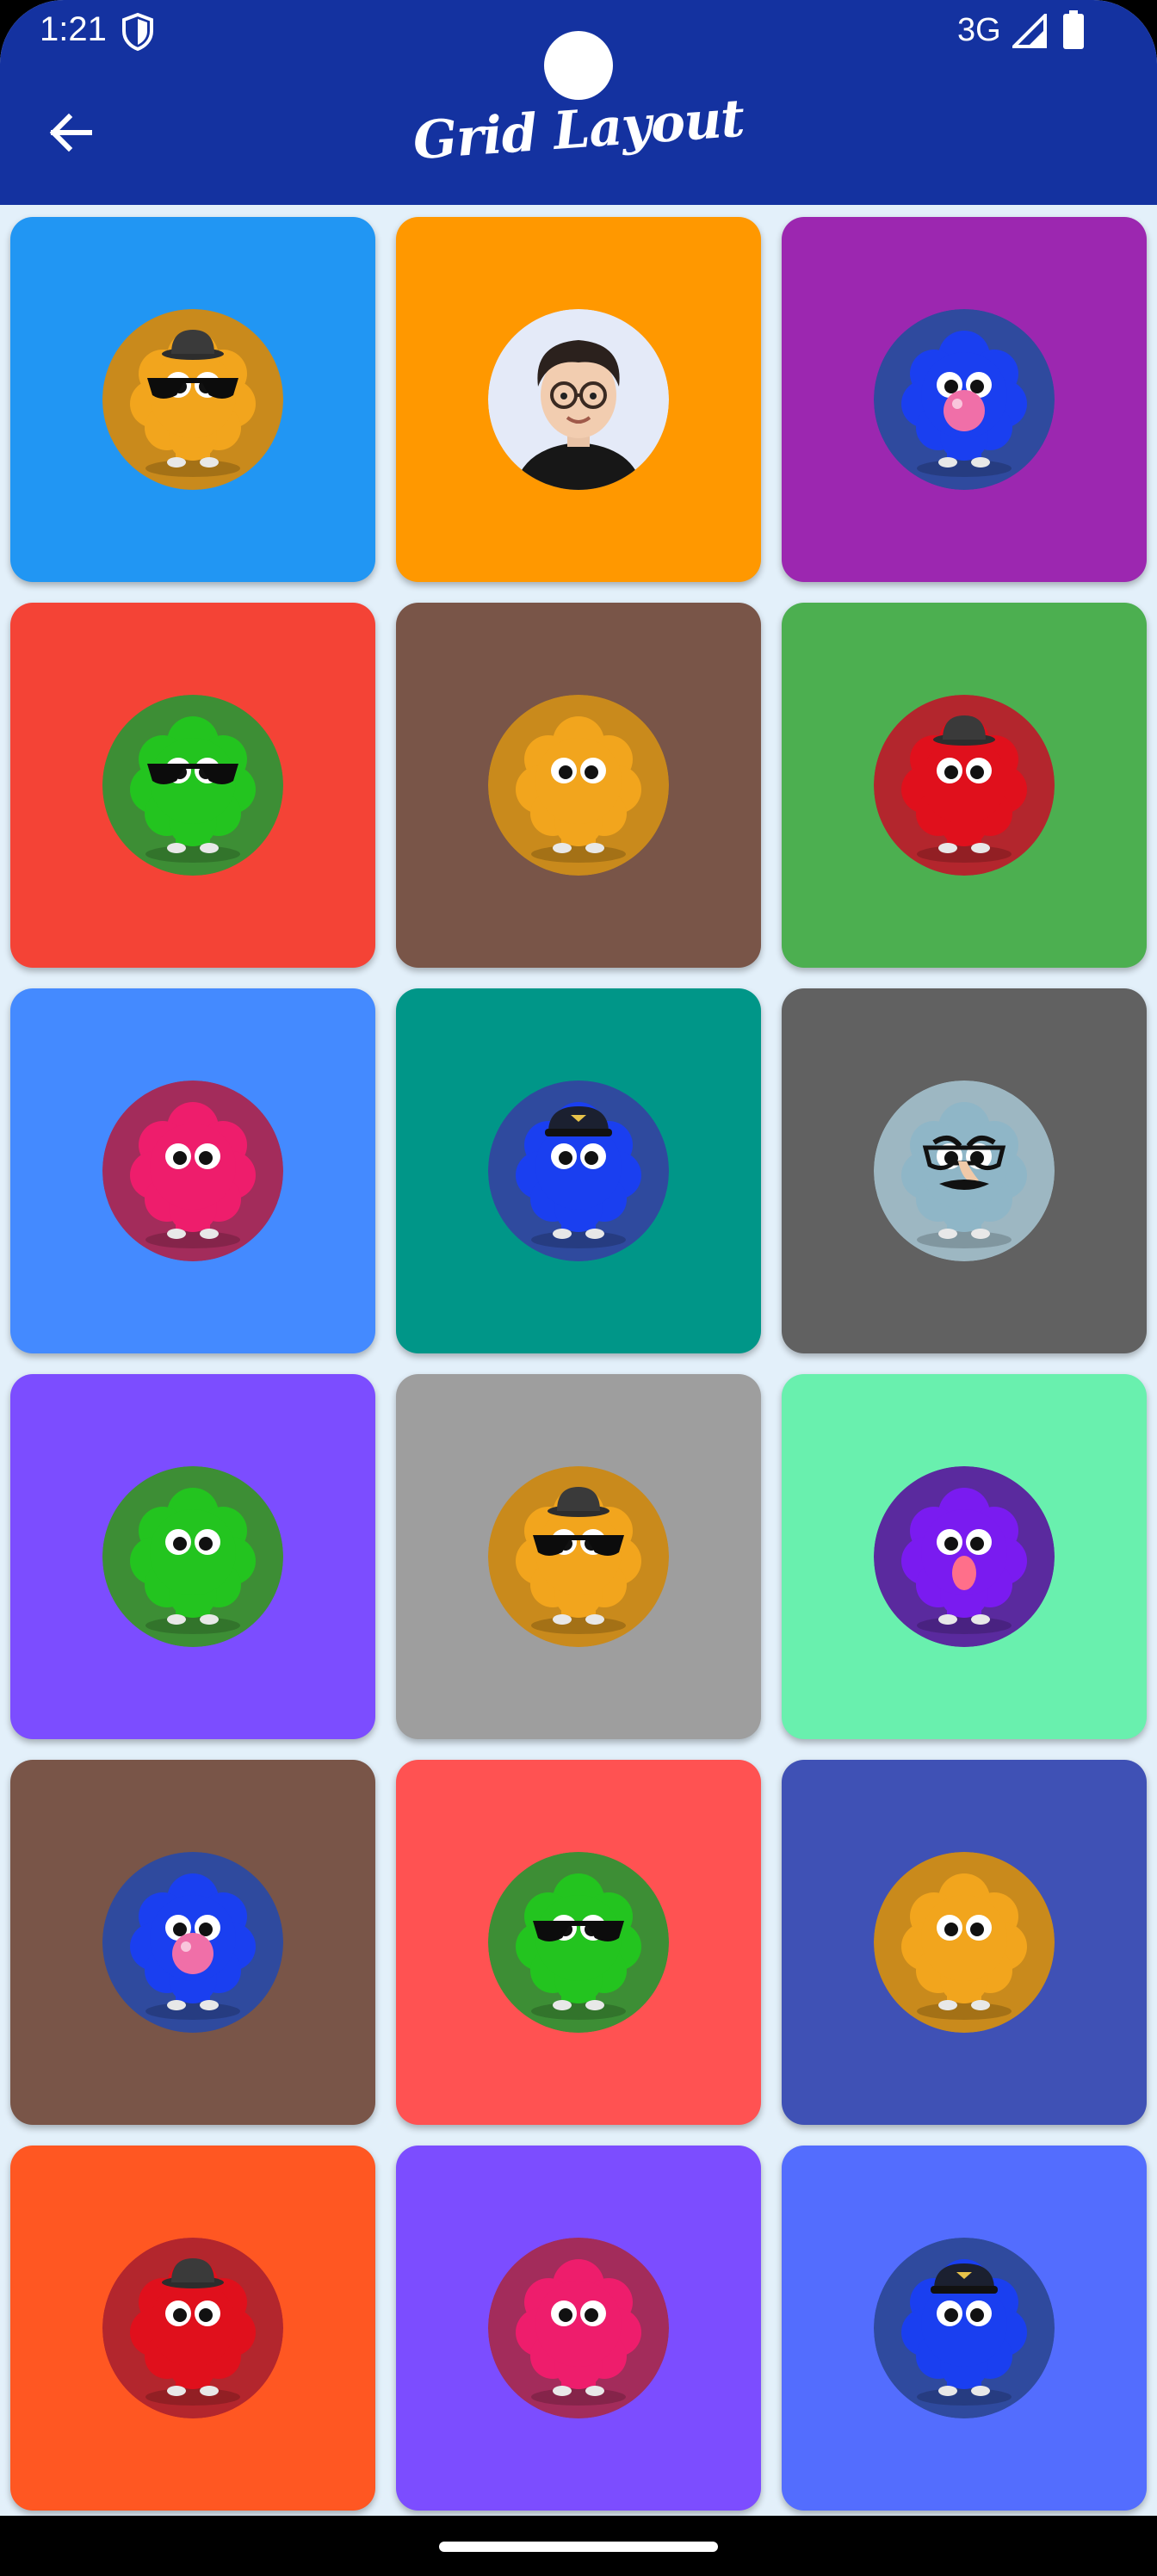  I want to click on status-time: 1:21, so click(74, 29).